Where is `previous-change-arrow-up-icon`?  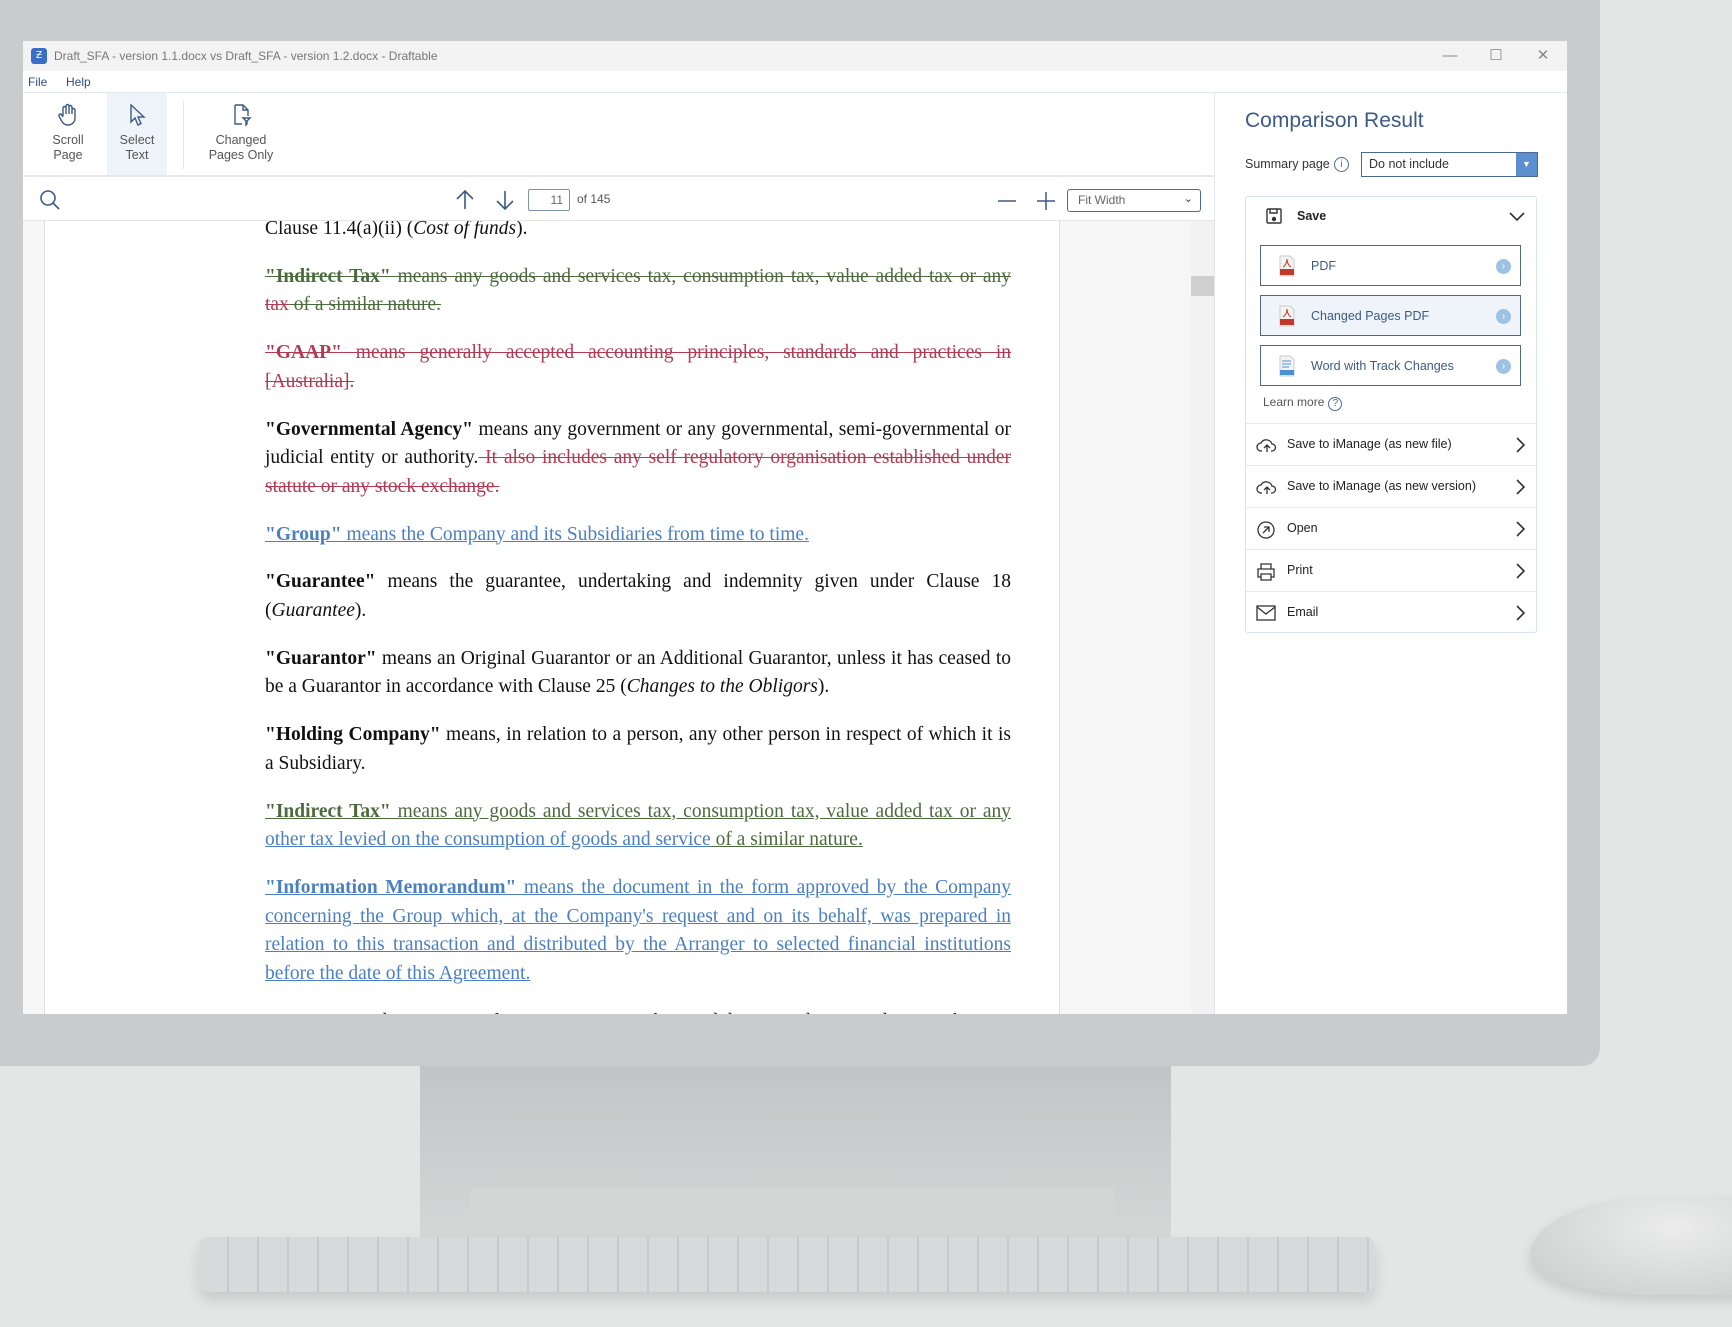 previous-change-arrow-up-icon is located at coordinates (465, 200).